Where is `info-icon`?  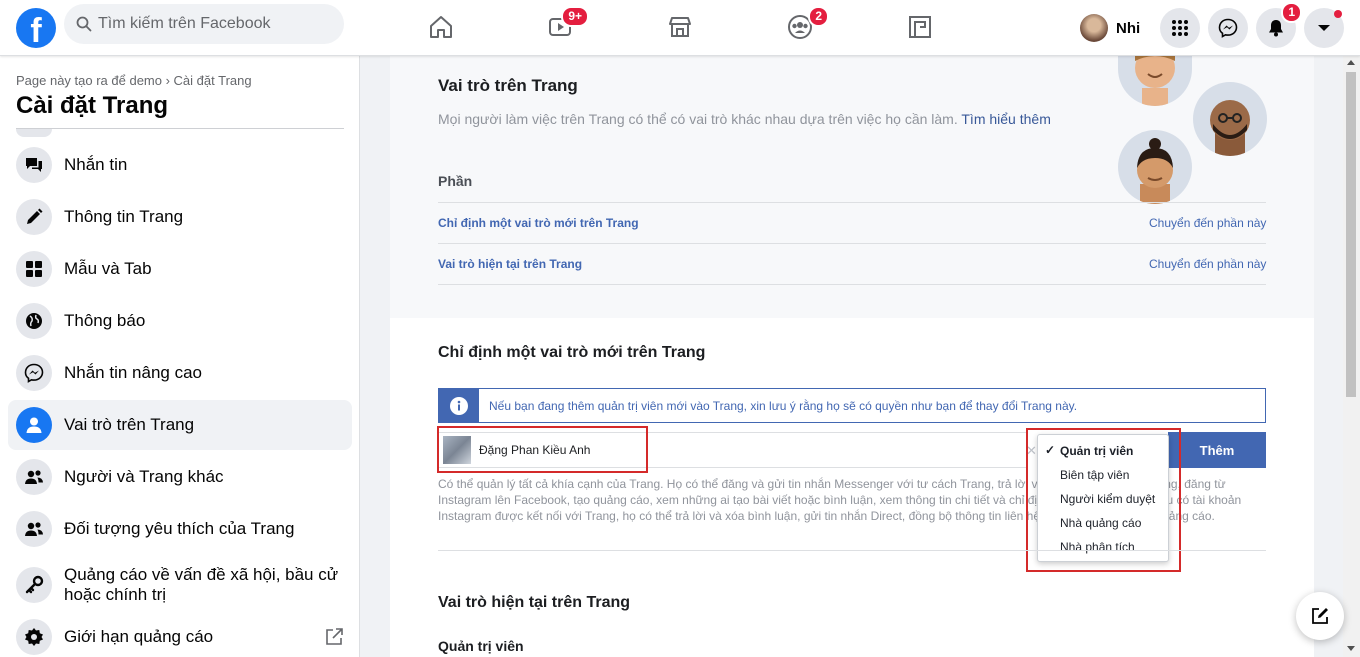
info-icon is located at coordinates (459, 405).